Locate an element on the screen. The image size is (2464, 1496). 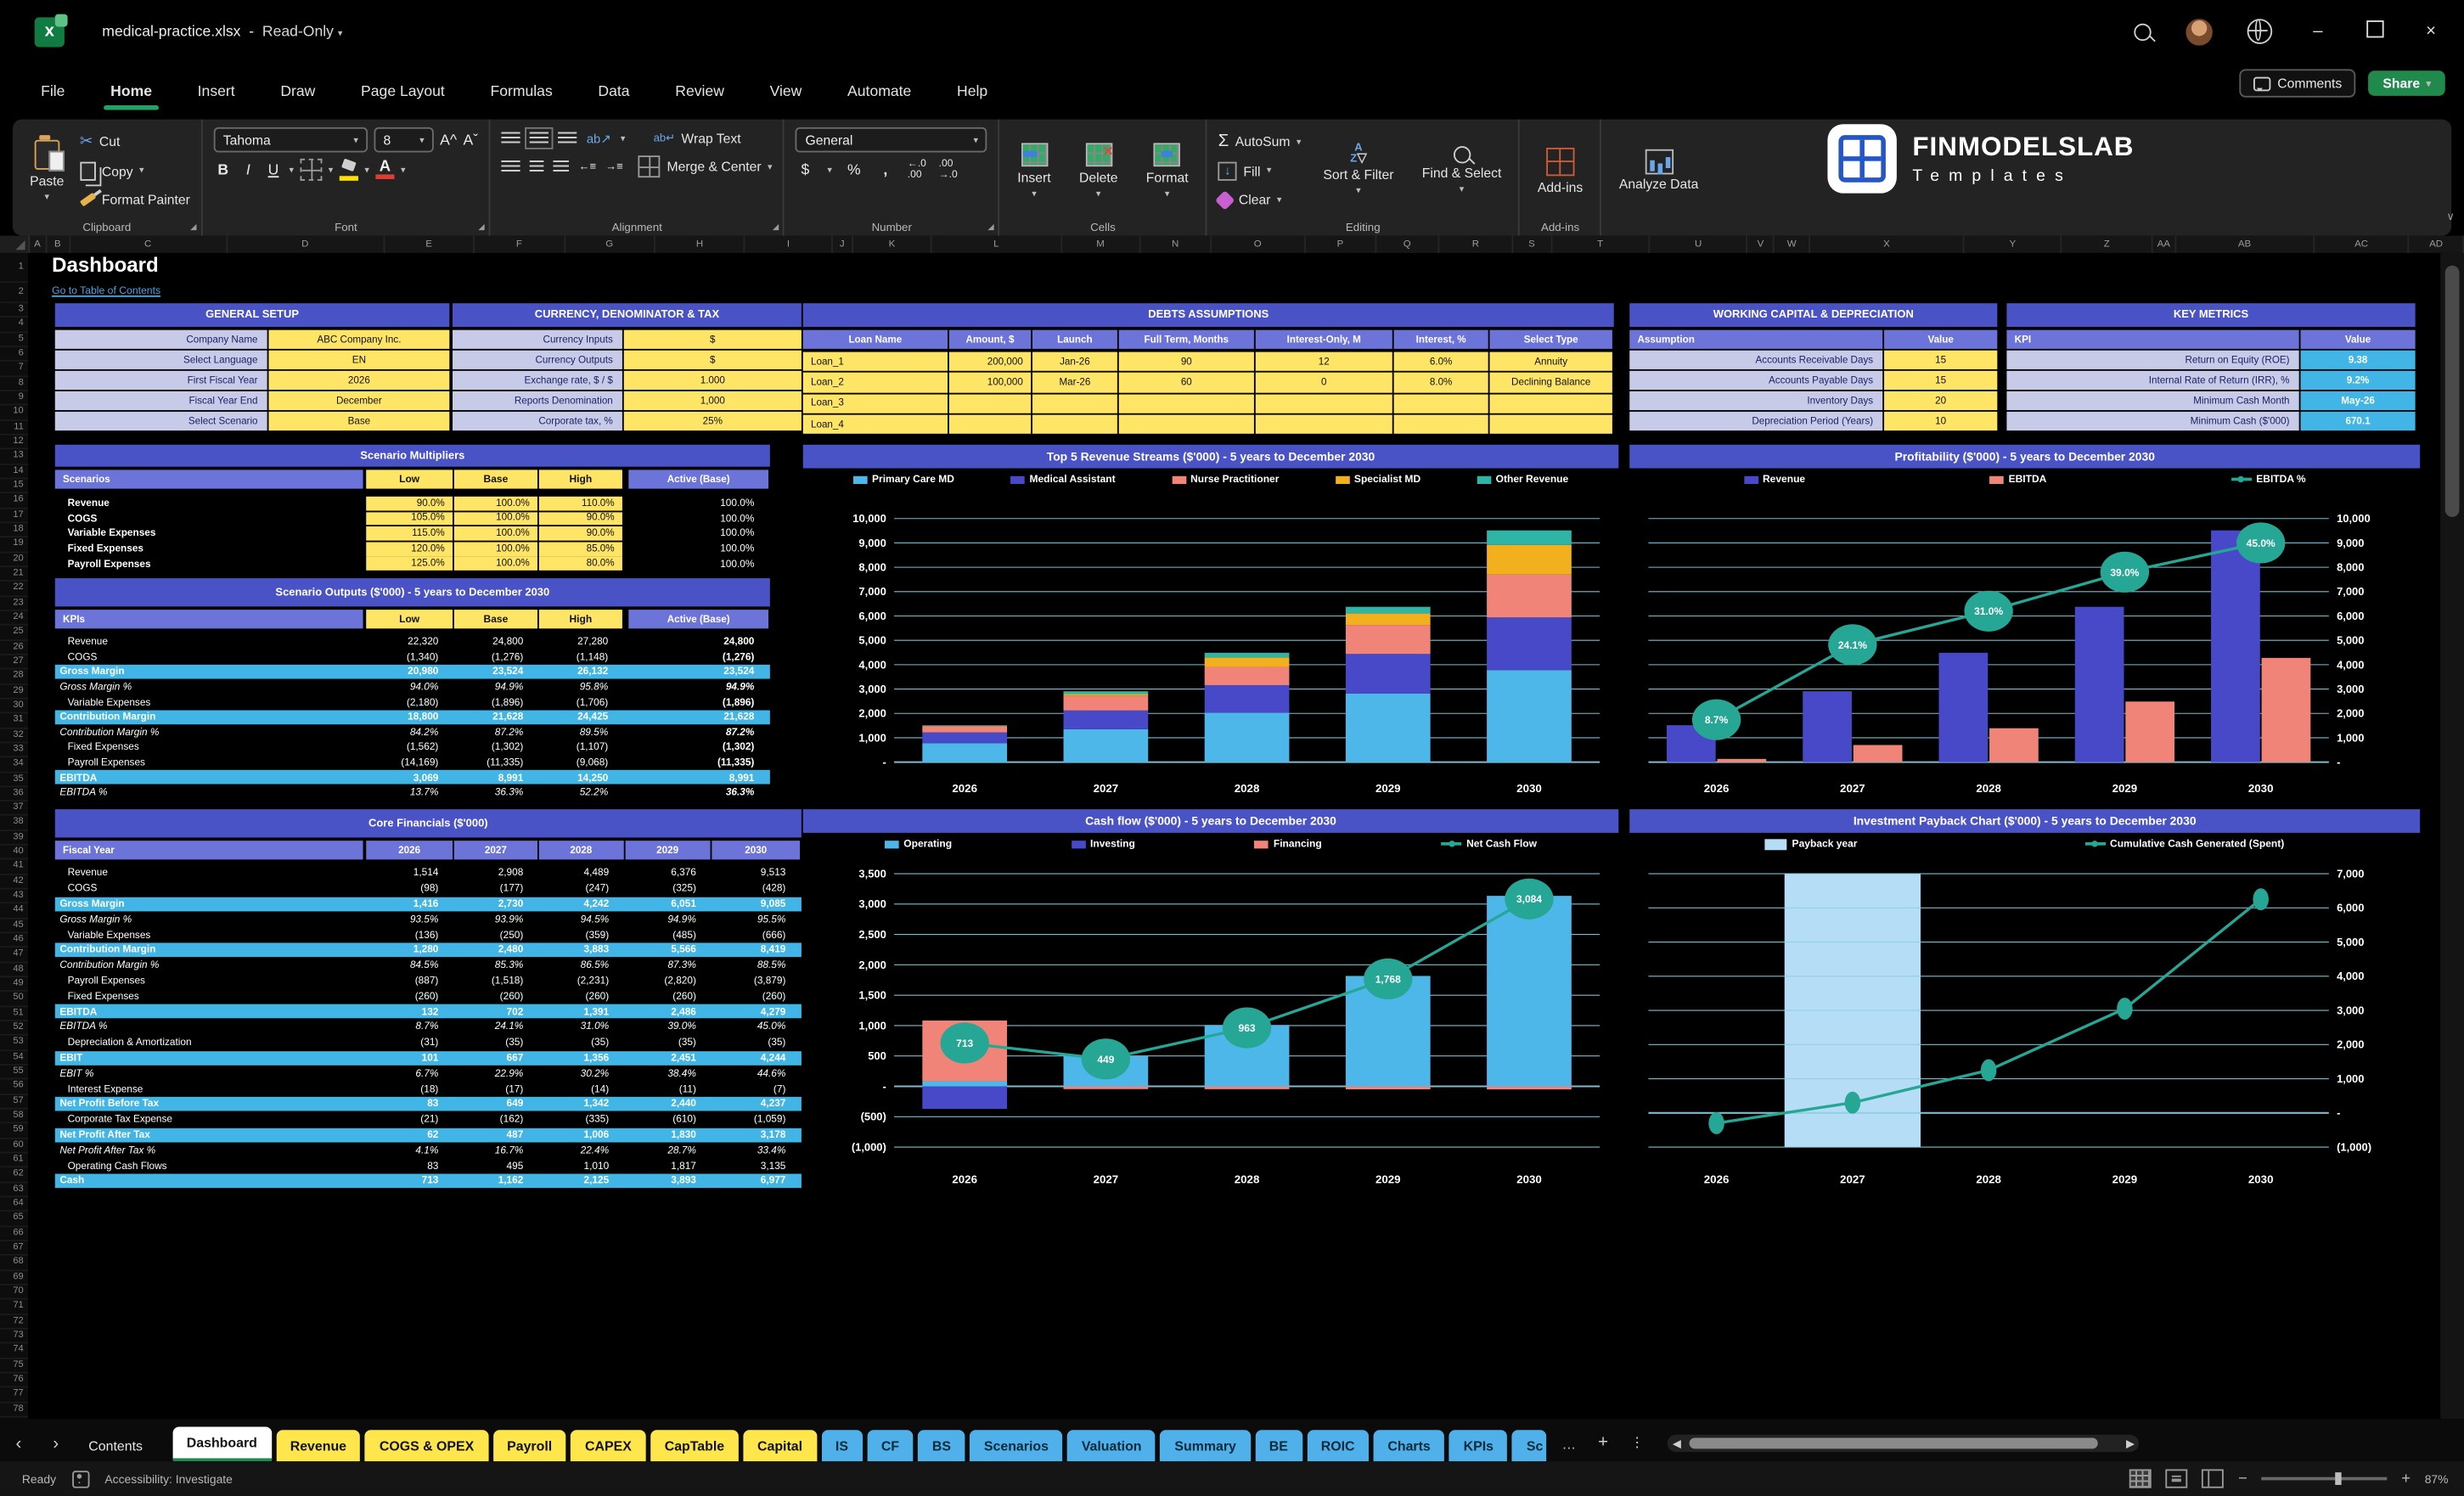
align-bottom-icon is located at coordinates (567, 138).